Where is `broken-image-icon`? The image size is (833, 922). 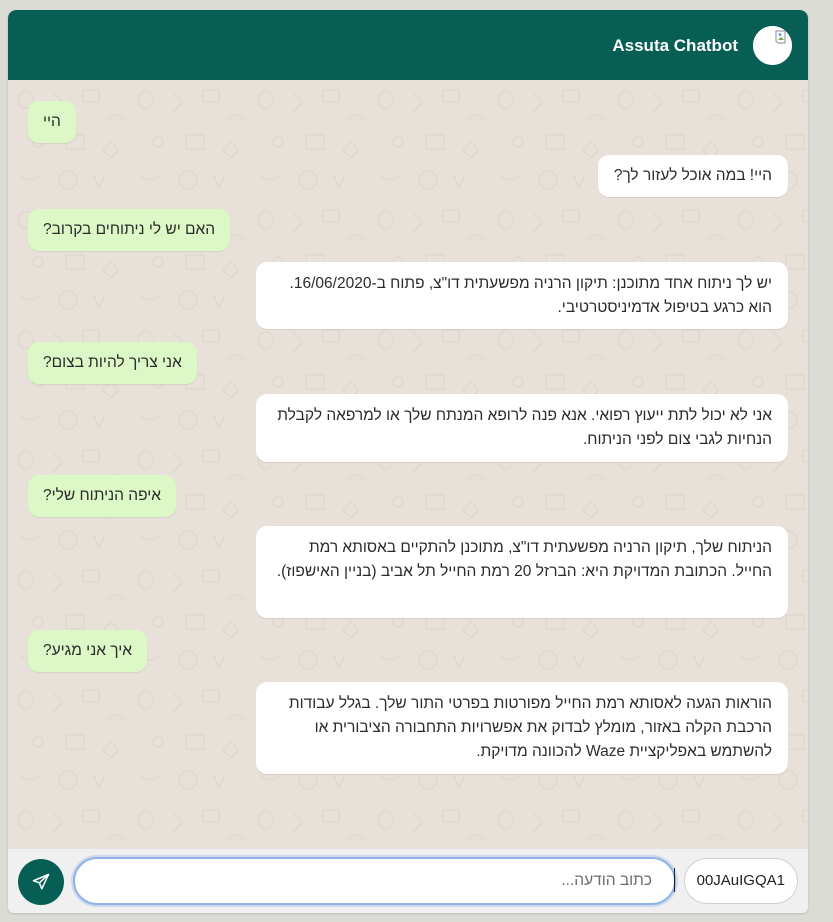
broken-image-icon is located at coordinates (772, 45).